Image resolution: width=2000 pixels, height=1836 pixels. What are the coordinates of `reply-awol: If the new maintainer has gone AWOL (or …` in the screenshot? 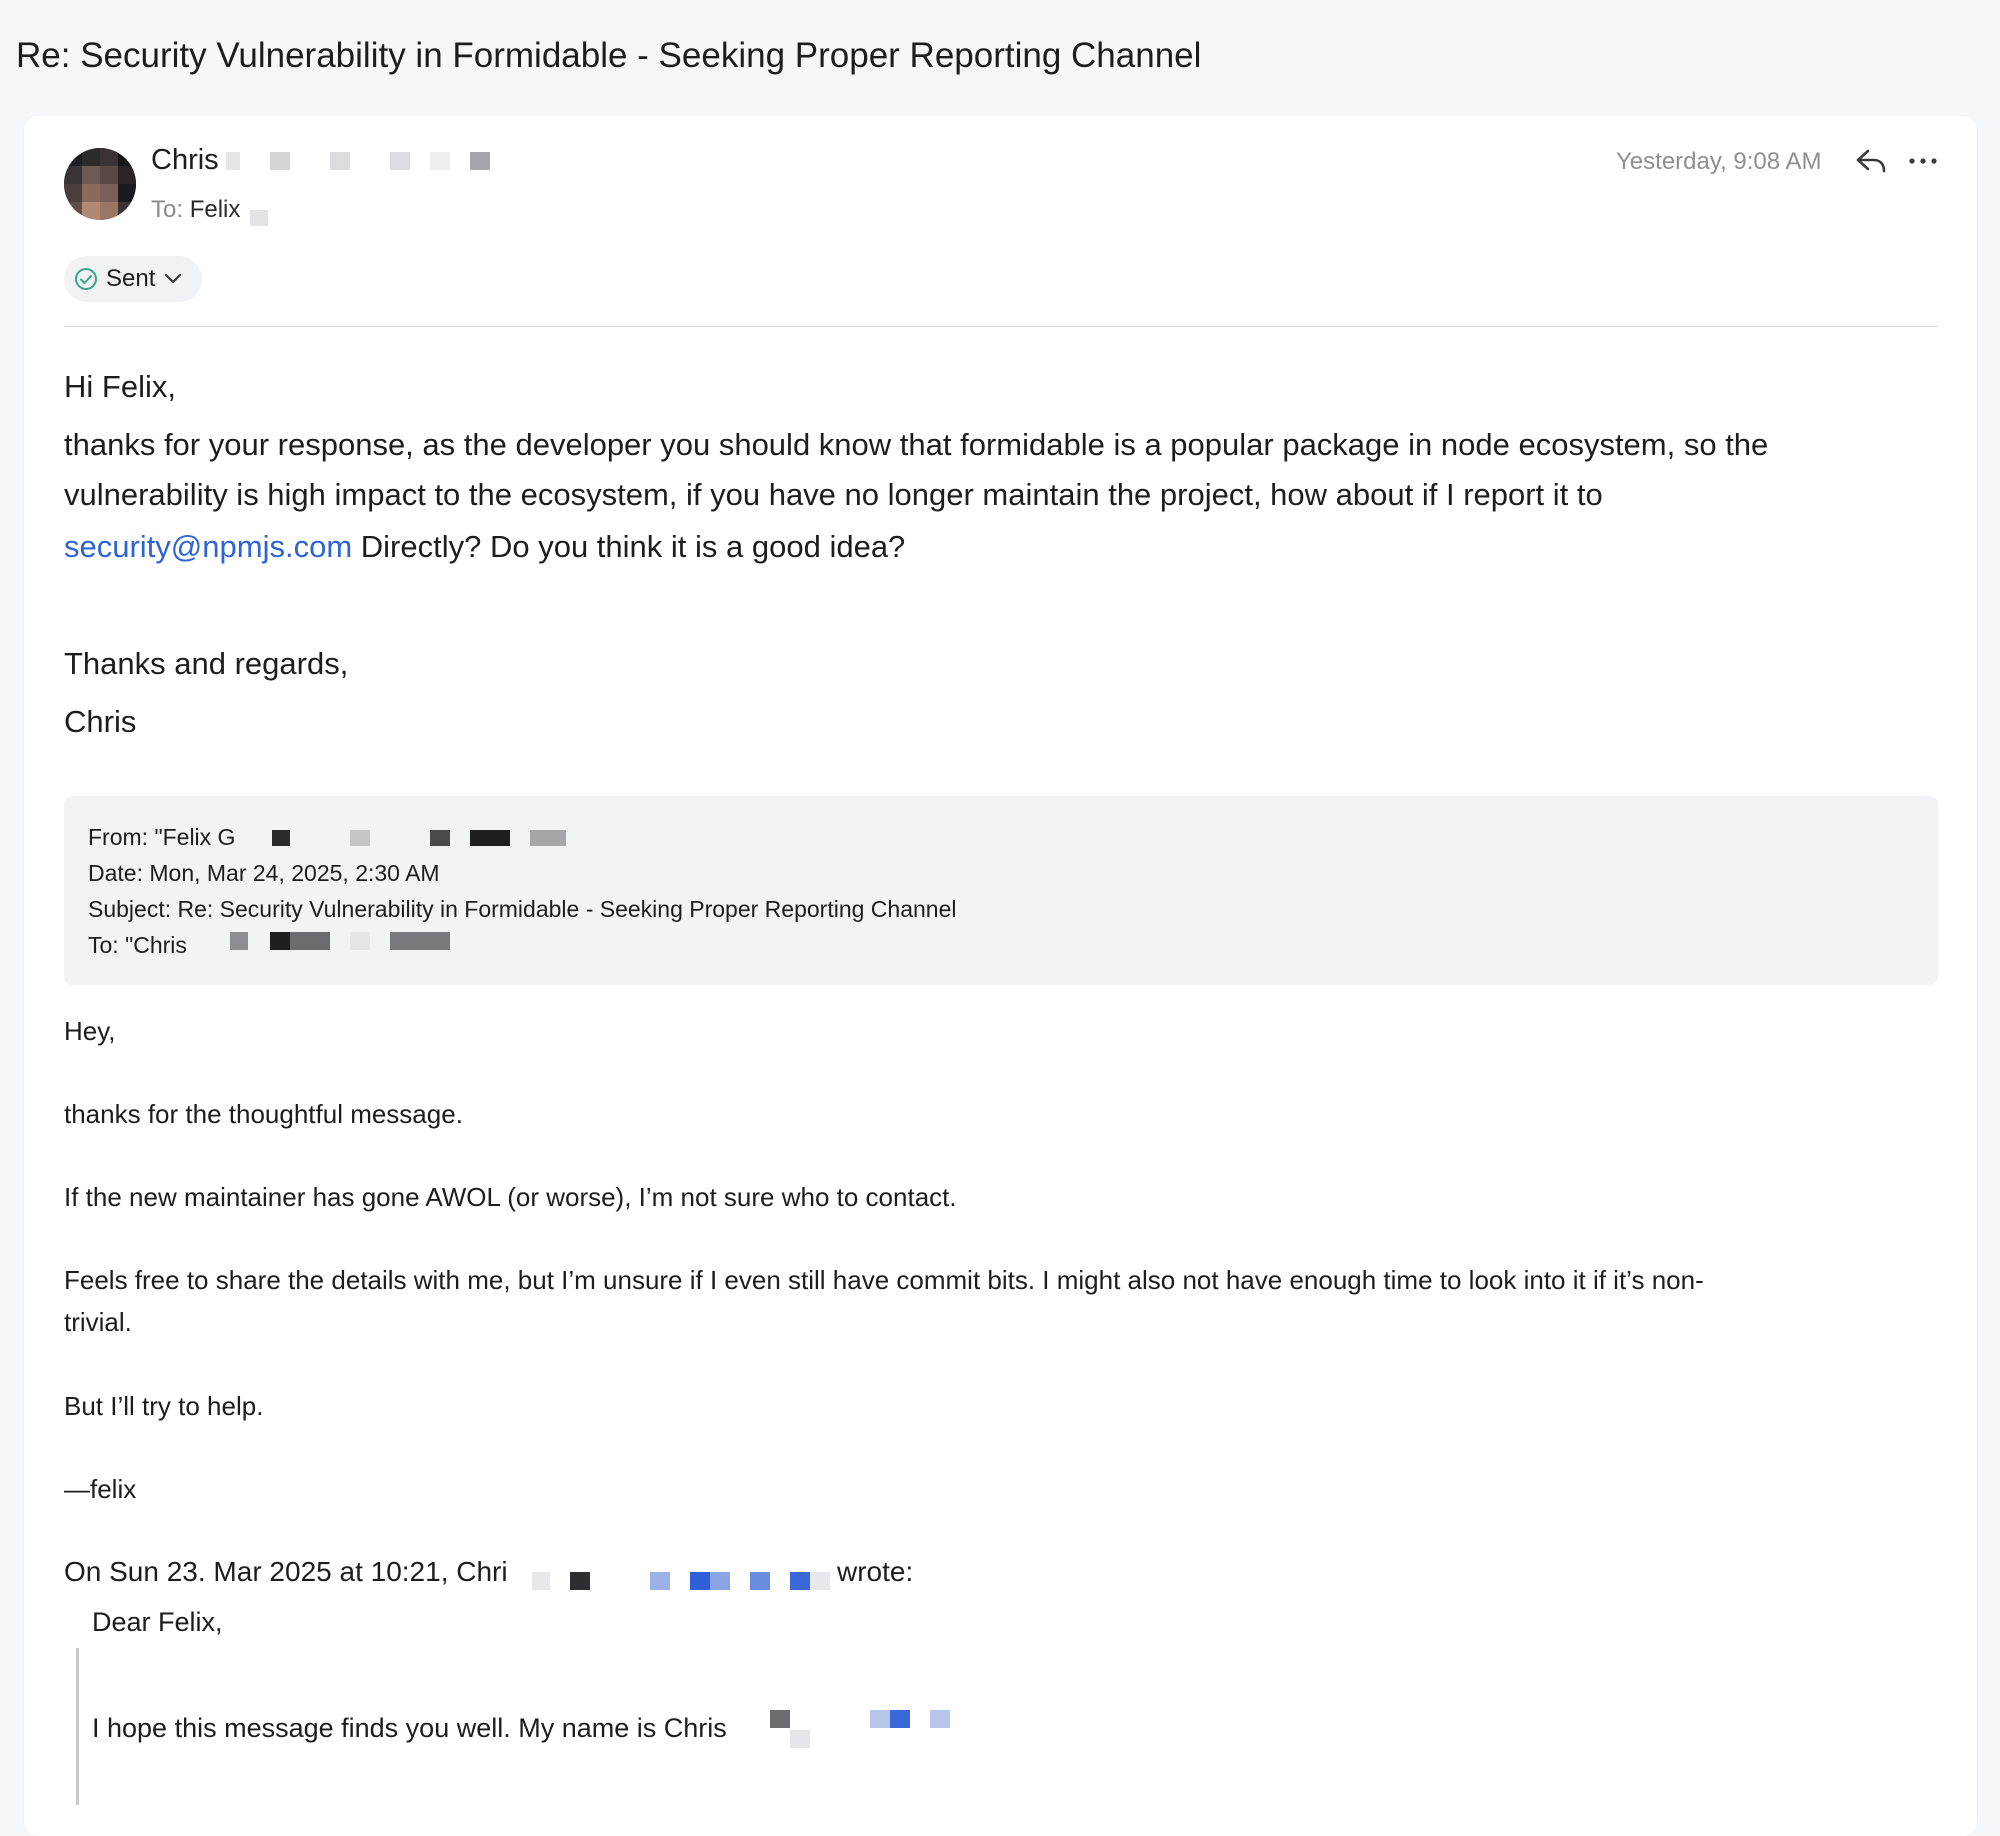 It's located at (510, 1197).